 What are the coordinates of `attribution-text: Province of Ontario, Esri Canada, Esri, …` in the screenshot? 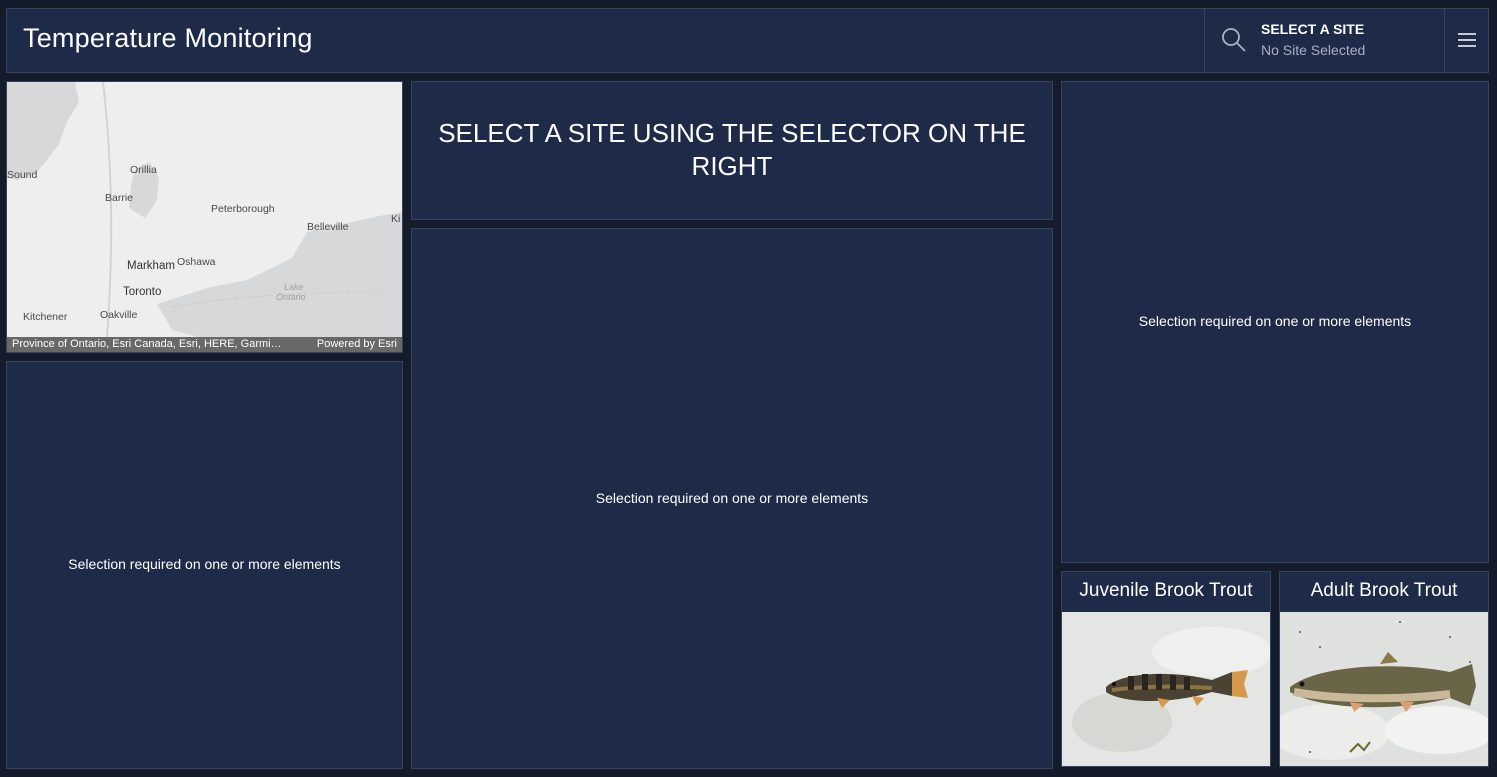 It's located at (147, 344).